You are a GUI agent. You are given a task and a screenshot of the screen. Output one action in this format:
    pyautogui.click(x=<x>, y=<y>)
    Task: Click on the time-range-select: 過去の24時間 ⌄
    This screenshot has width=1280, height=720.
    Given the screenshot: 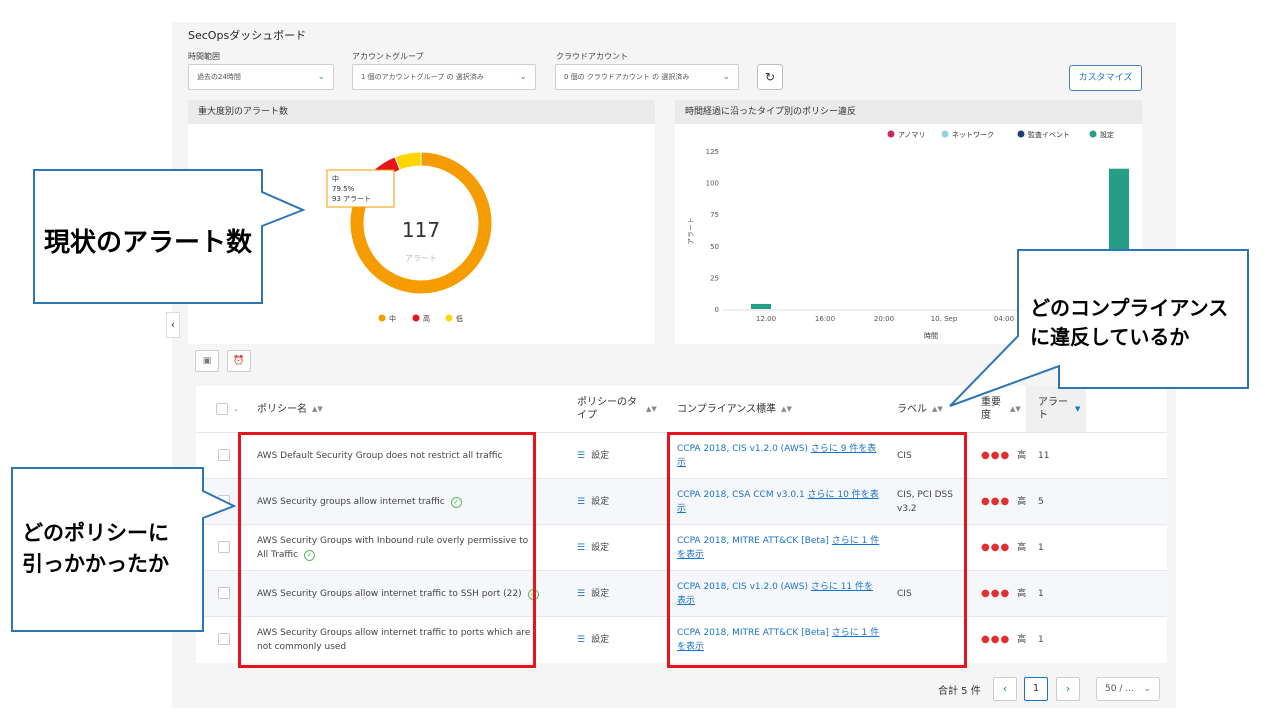 What is the action you would take?
    pyautogui.click(x=261, y=77)
    